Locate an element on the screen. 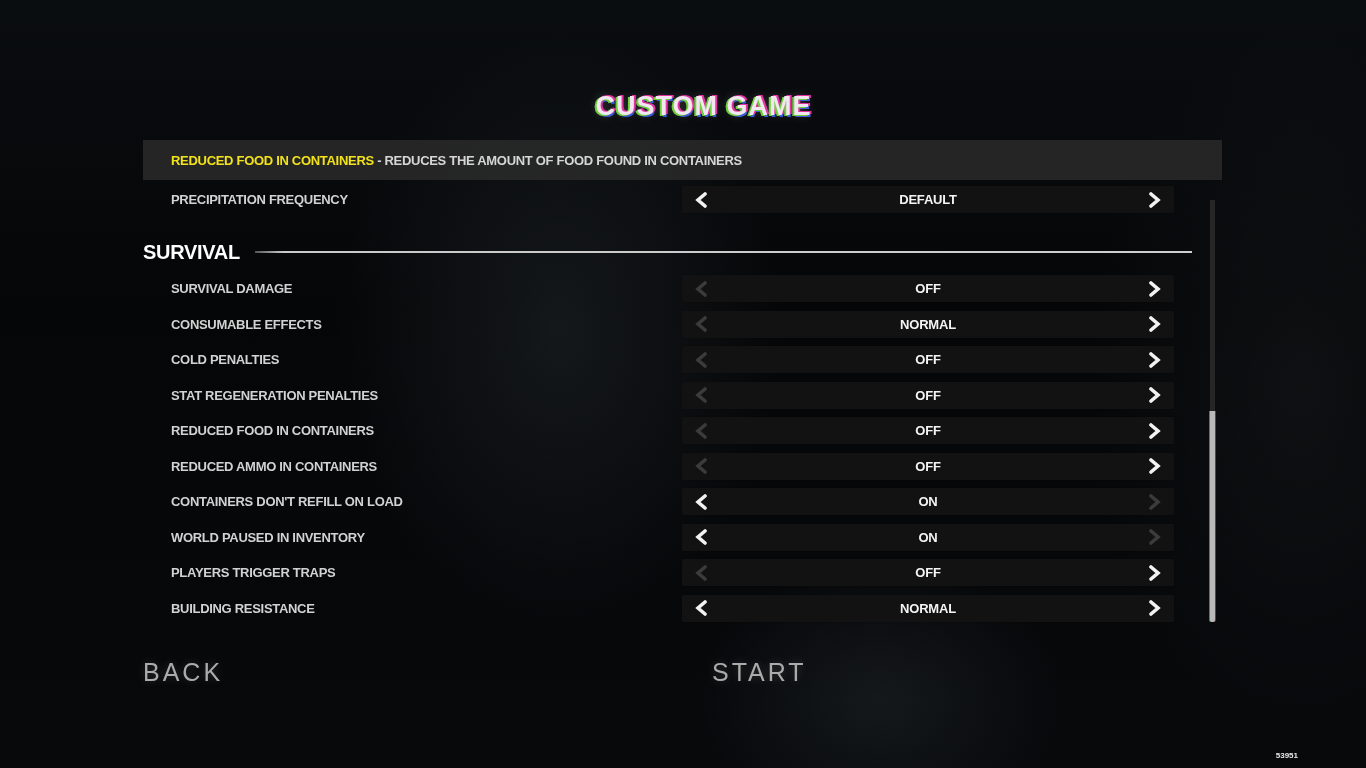 This screenshot has height=768, width=1366. setting-label: PRECIPITATION FREQUENCY is located at coordinates (260, 200).